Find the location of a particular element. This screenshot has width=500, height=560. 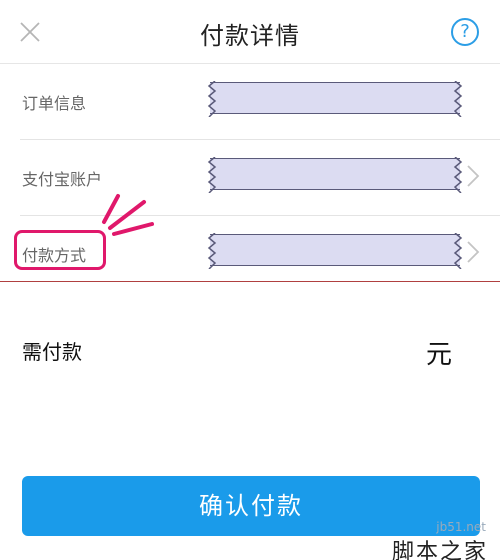

order-info-label: 订单信息 is located at coordinates (54, 103).